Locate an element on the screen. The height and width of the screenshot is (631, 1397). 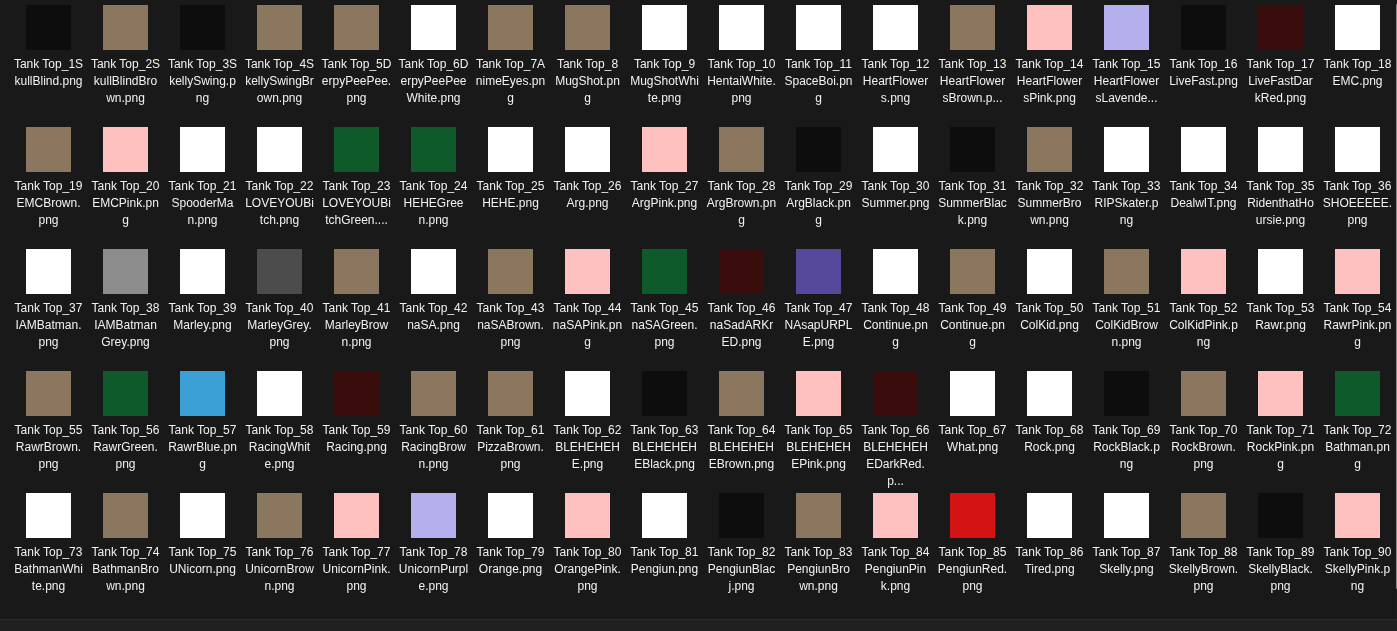
file-name: Tank Top_86Tired.png is located at coordinates (1049, 561).